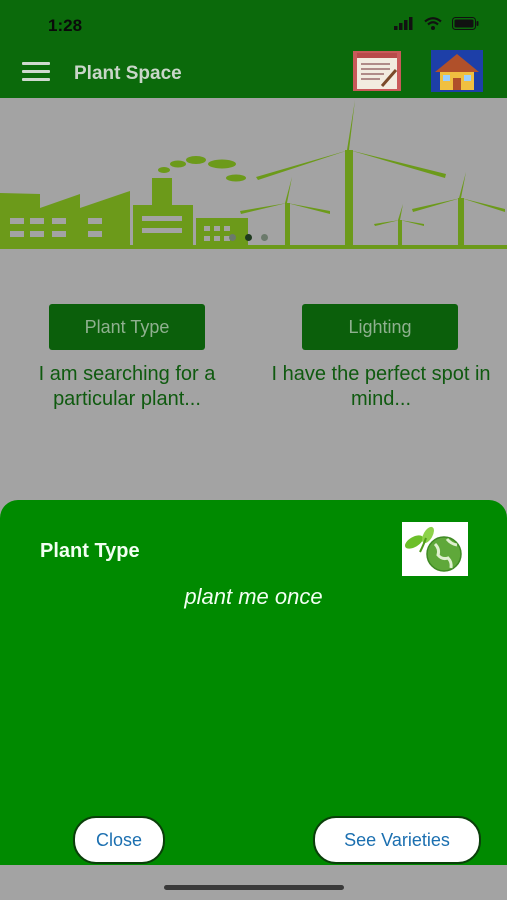 The height and width of the screenshot is (900, 507). What do you see at coordinates (253, 596) in the screenshot?
I see `sheet-subtitle: plant me once` at bounding box center [253, 596].